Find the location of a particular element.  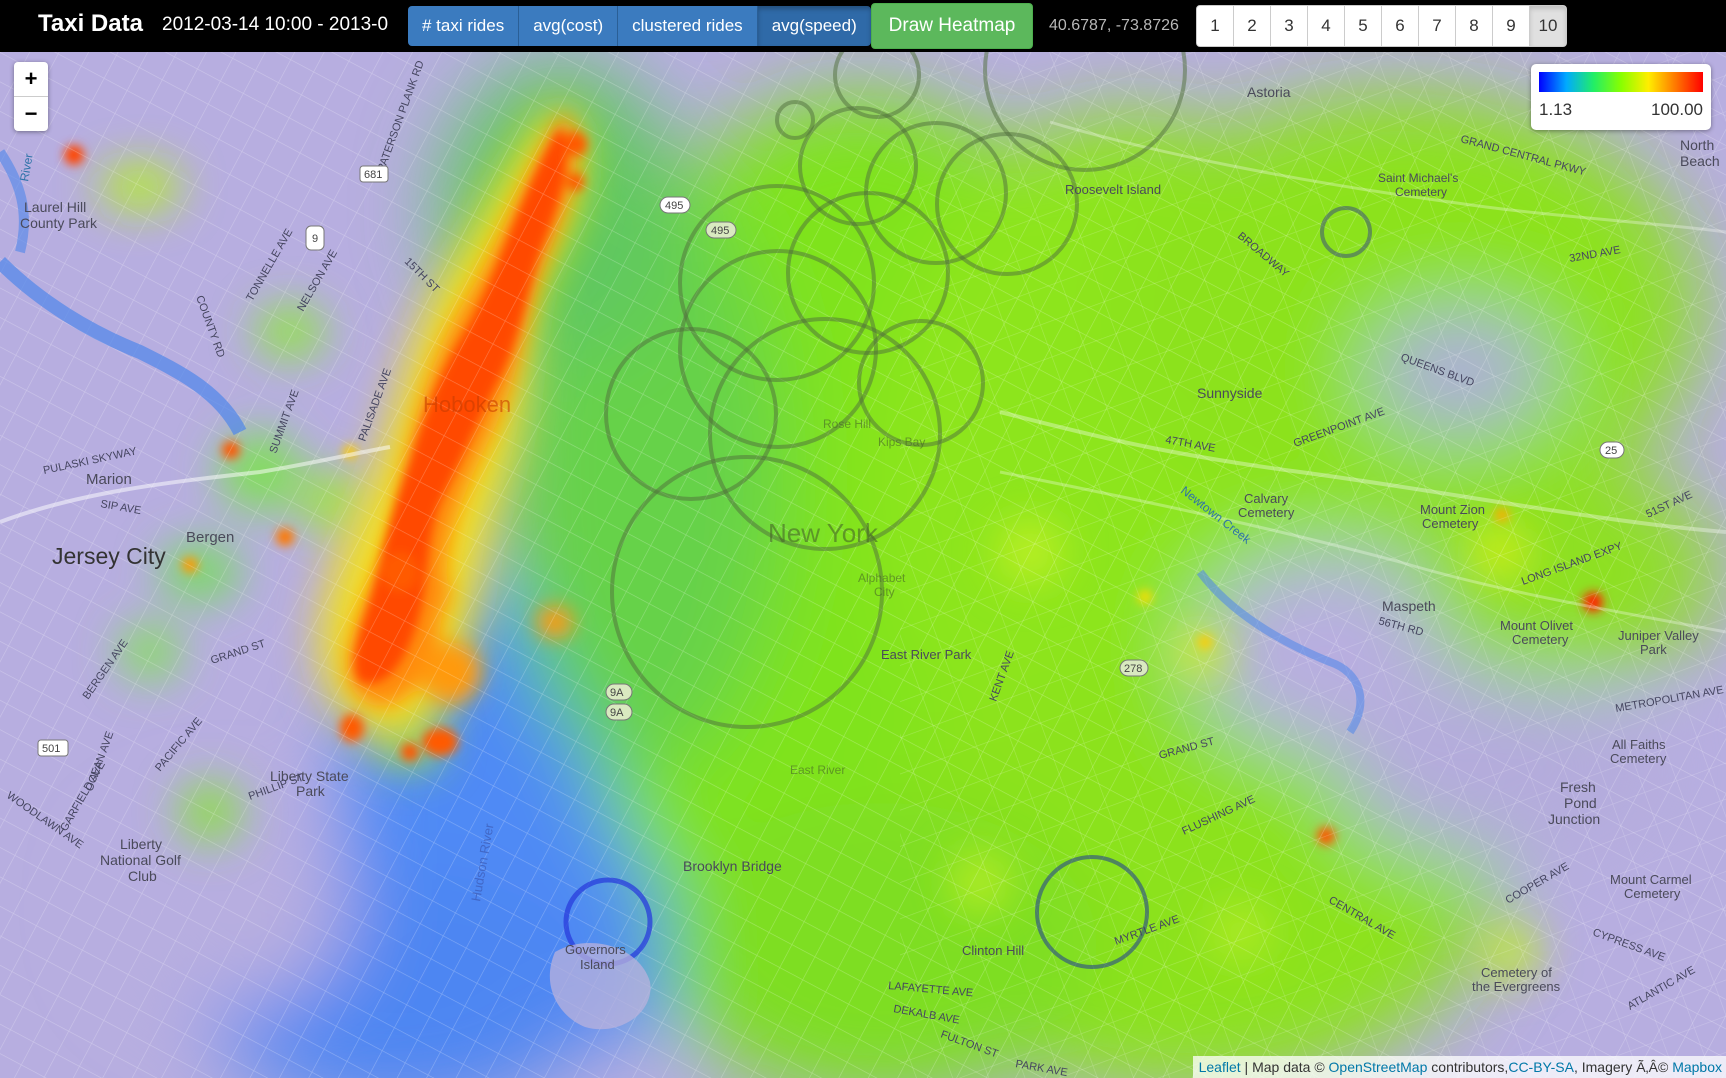

label-clinton-hill: Clinton Hill is located at coordinates (993, 950).